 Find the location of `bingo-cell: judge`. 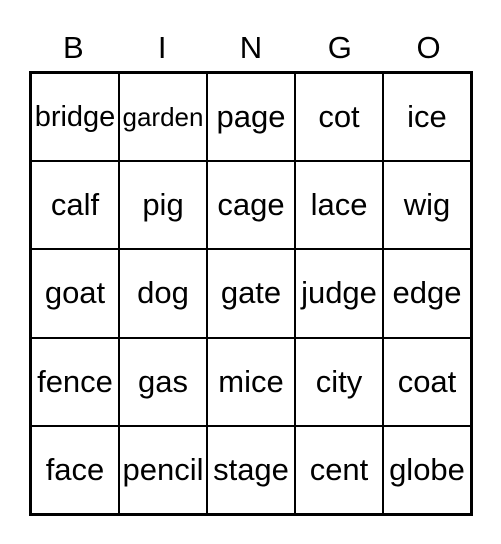

bingo-cell: judge is located at coordinates (339, 293).